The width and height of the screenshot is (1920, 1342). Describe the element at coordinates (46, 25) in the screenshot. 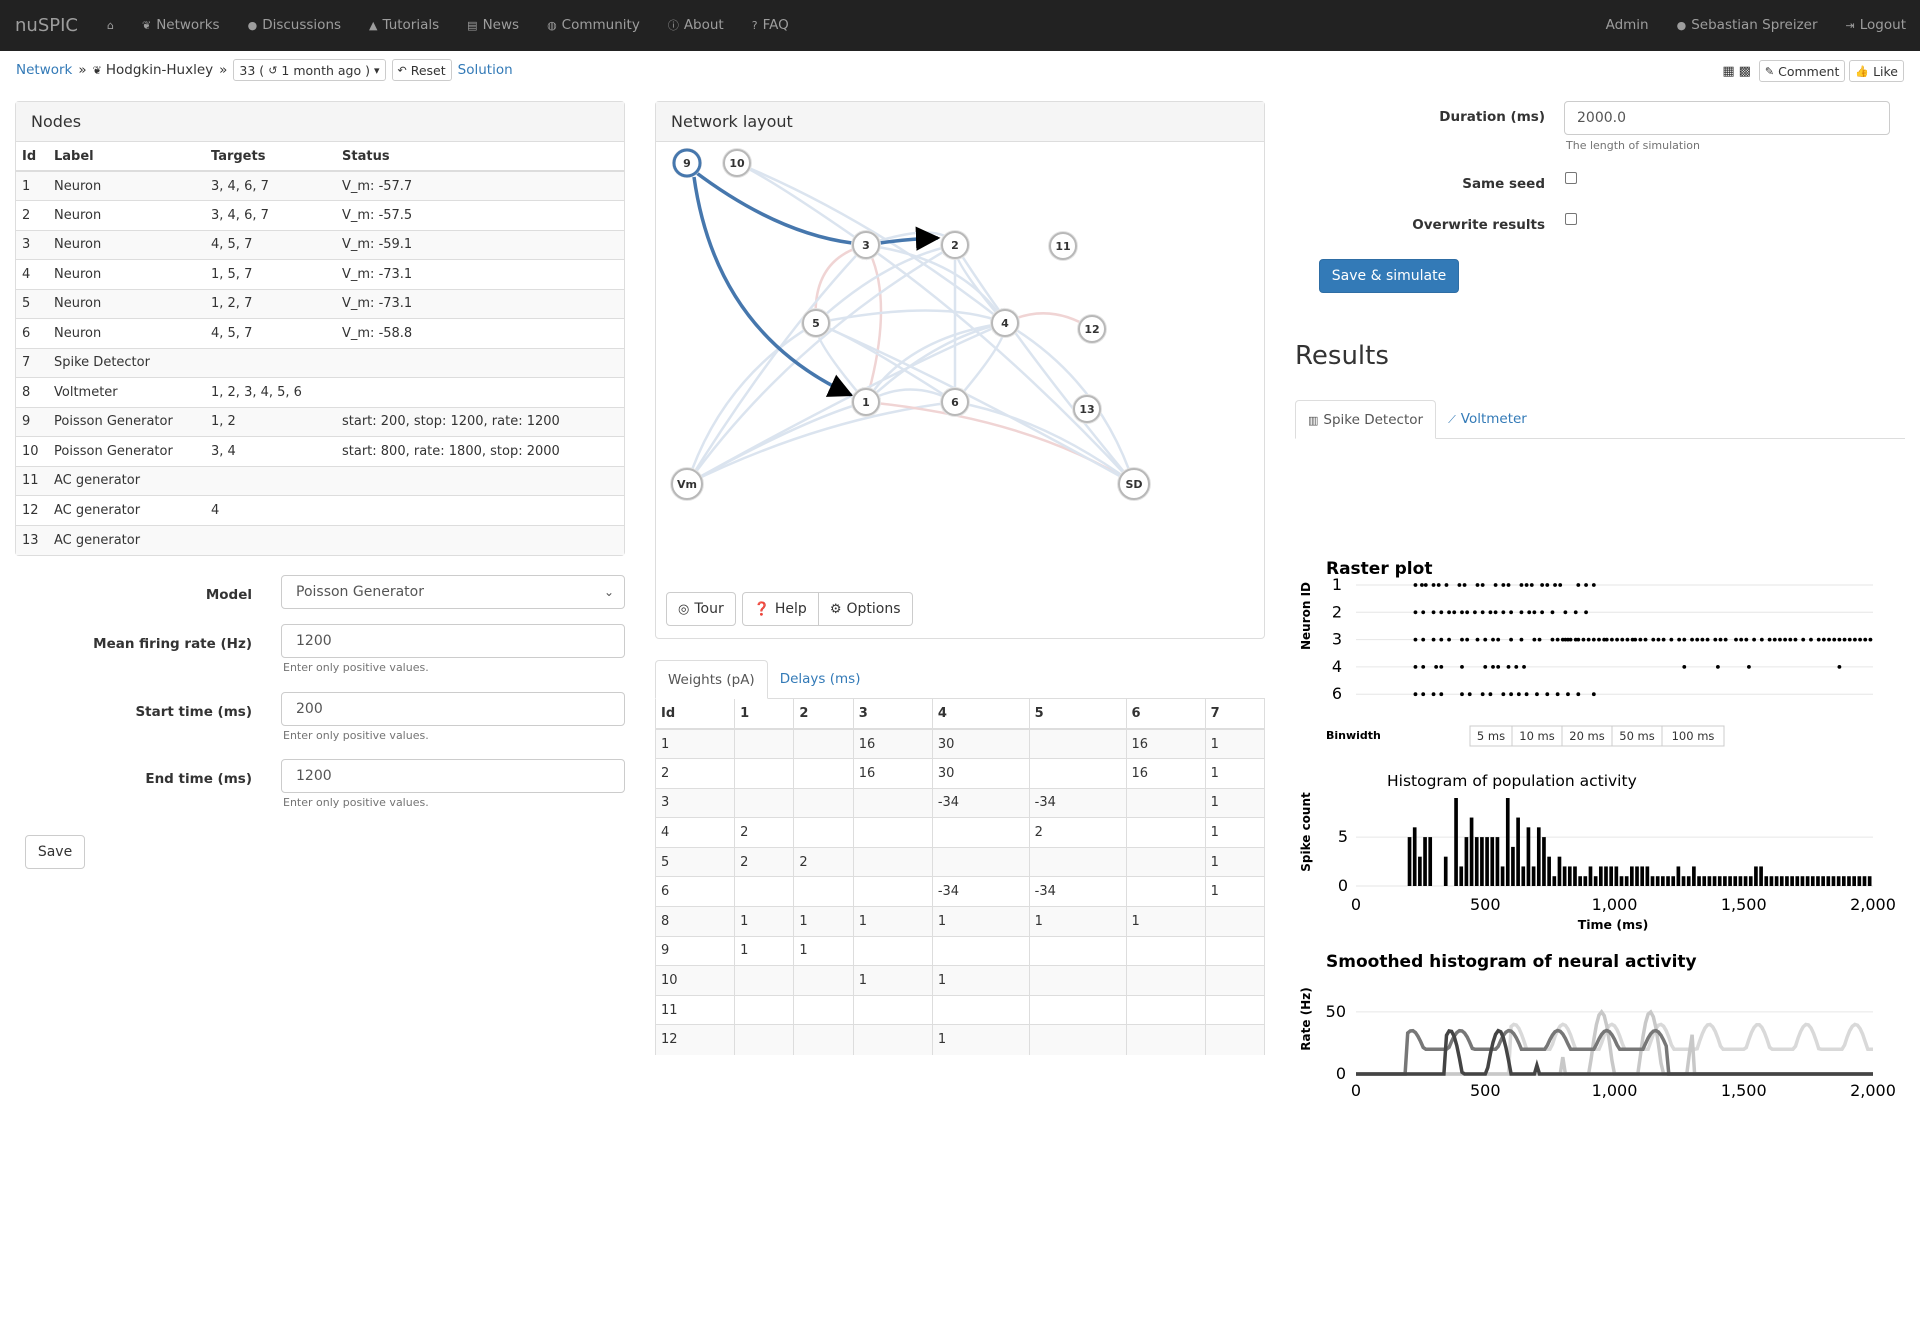

I see `brand-logo: nuSPIC` at that location.